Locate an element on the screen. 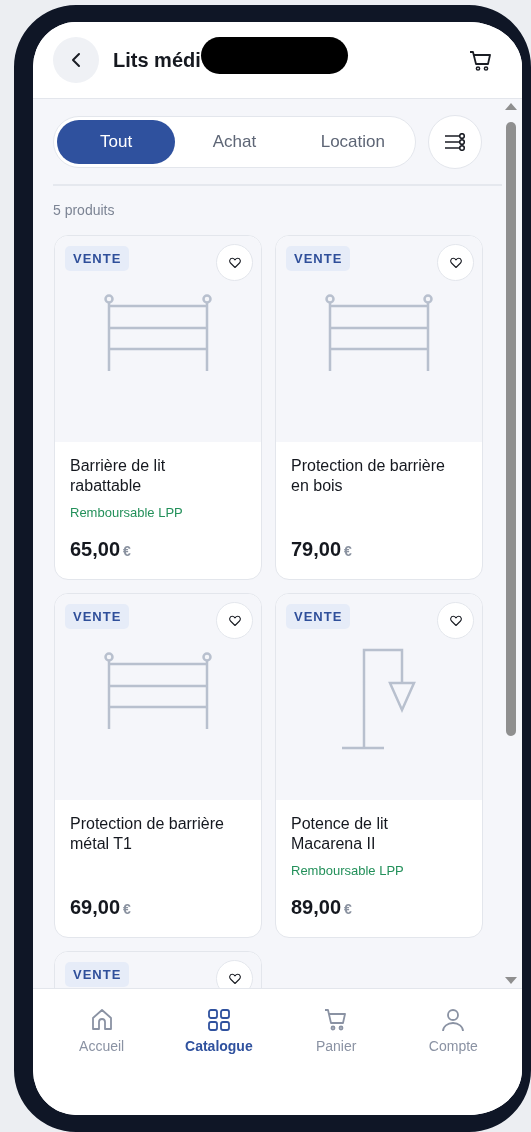 This screenshot has height=1132, width=531. nav-label: Accueil is located at coordinates (102, 1046).